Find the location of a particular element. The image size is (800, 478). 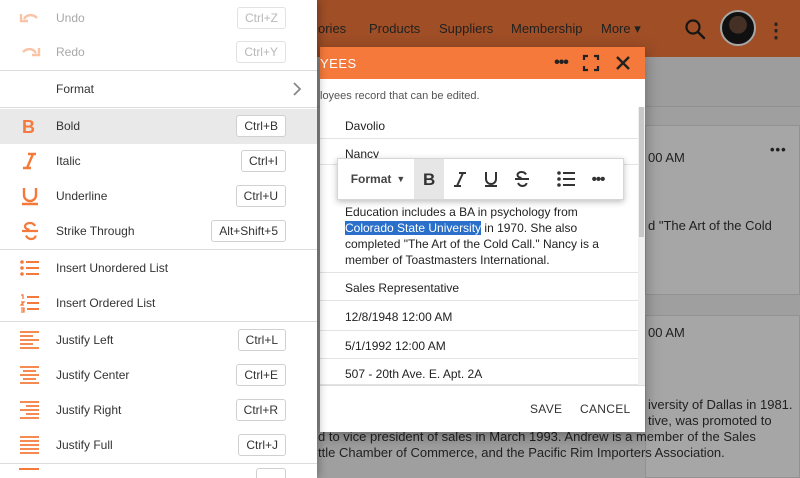

dialog-title: YEES is located at coordinates (338, 63).